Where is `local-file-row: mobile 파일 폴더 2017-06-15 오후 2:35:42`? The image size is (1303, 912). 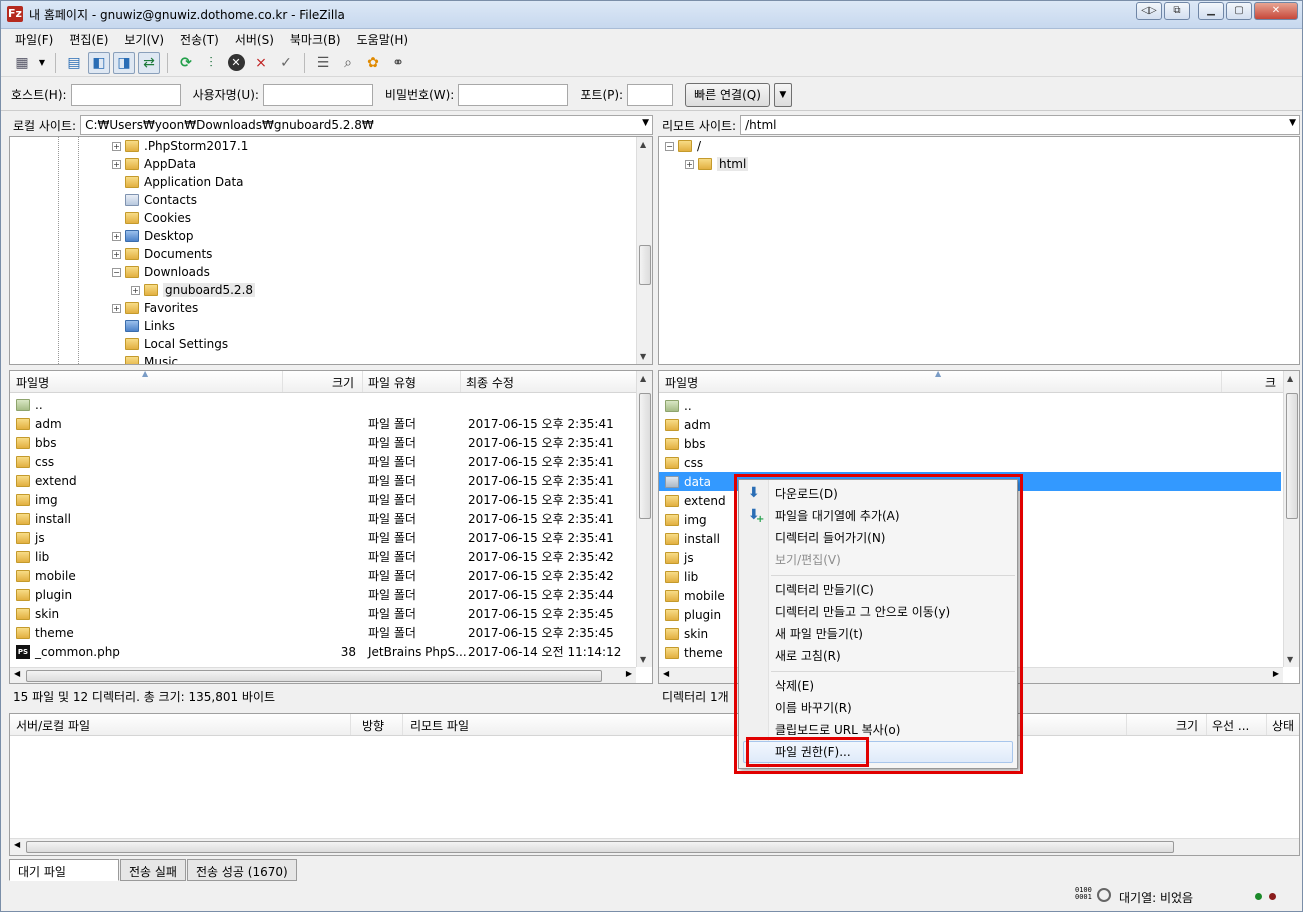
local-file-row: mobile 파일 폴더 2017-06-15 오후 2:35:42 is located at coordinates (323, 575).